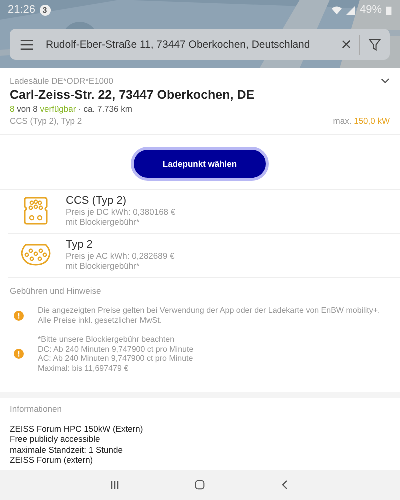  Describe the element at coordinates (36, 255) in the screenshot. I see `type2-plug-icon` at that location.